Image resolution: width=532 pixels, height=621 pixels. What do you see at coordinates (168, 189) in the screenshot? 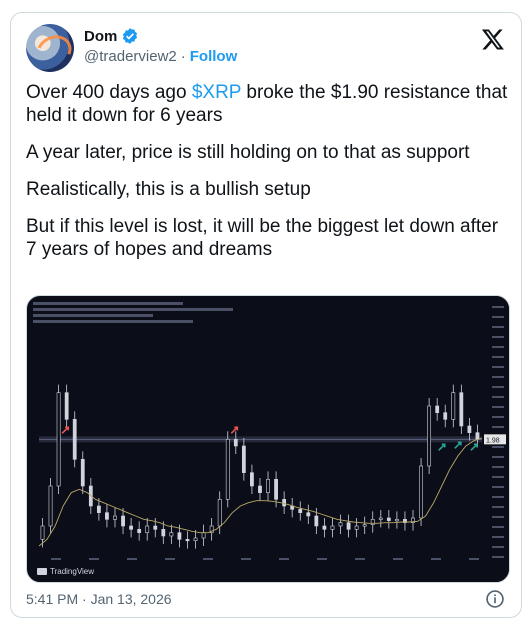
I see `tweet-paragraph-3: Realistically, this is a bullish setup` at bounding box center [168, 189].